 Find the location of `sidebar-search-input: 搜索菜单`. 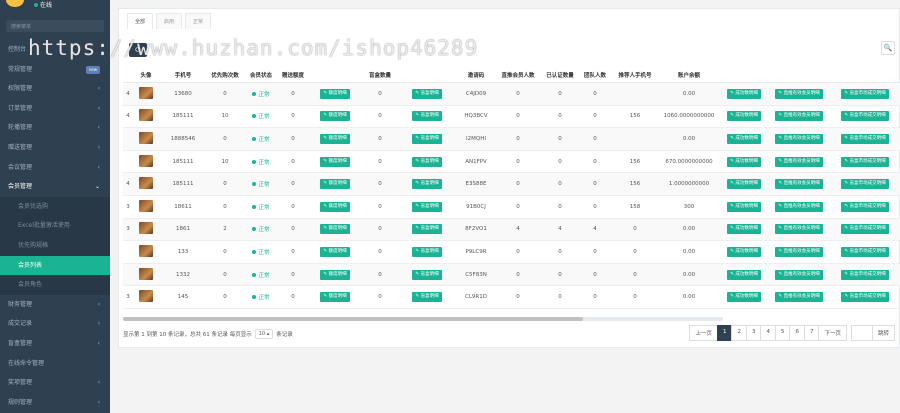

sidebar-search-input: 搜索菜单 is located at coordinates (55, 26).